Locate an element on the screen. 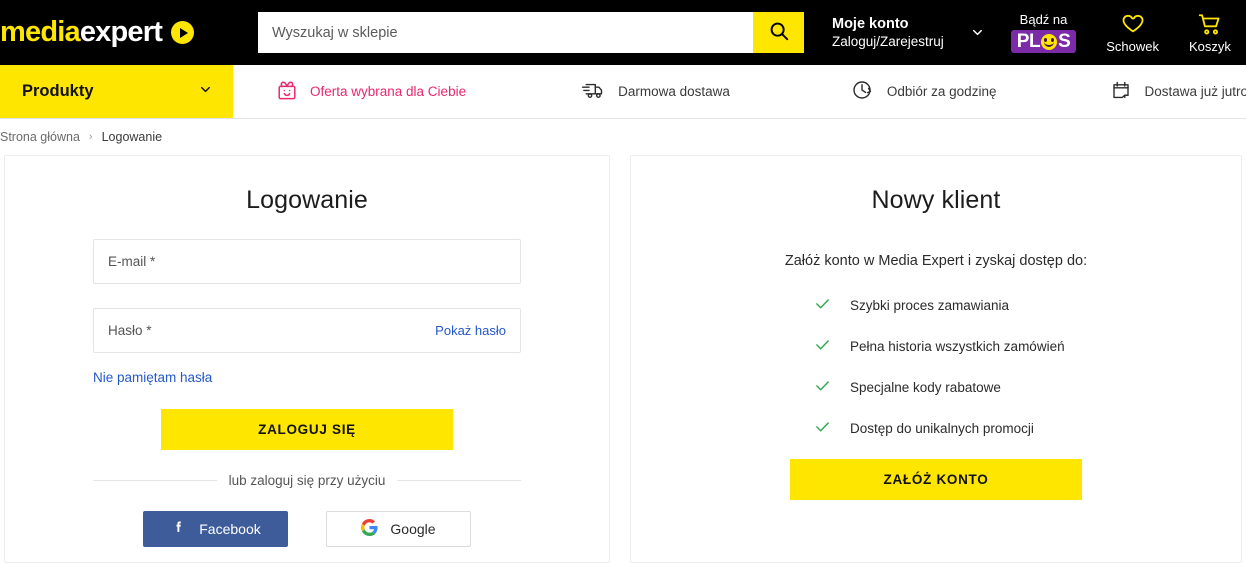 Image resolution: width=1246 pixels, height=579 pixels. nav-item-next-day: Dostawa już jutro is located at coordinates (1177, 91).